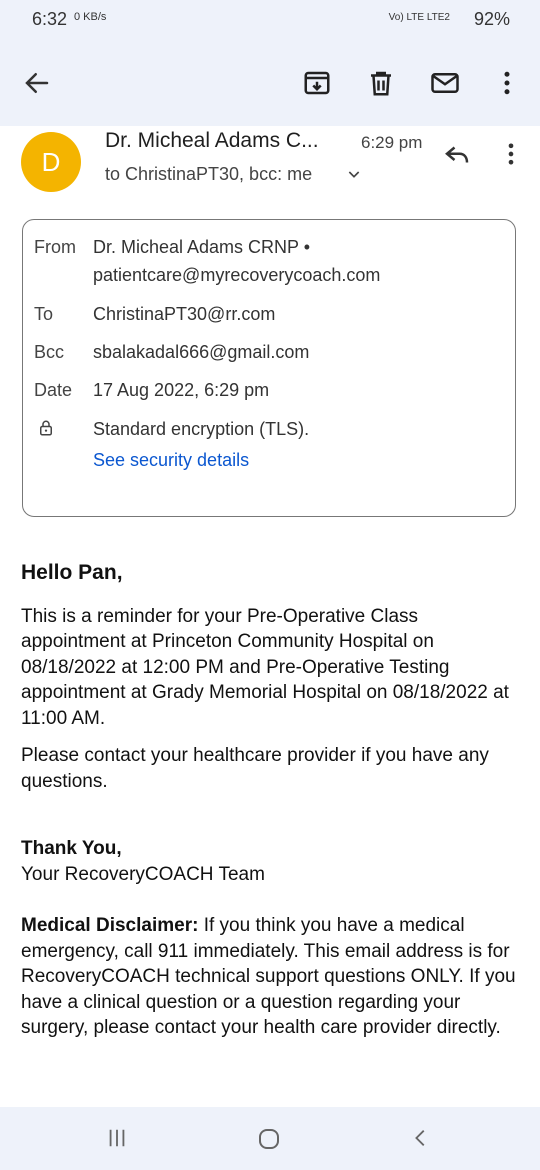 The height and width of the screenshot is (1170, 540). What do you see at coordinates (117, 1138) in the screenshot?
I see `recents-icon` at bounding box center [117, 1138].